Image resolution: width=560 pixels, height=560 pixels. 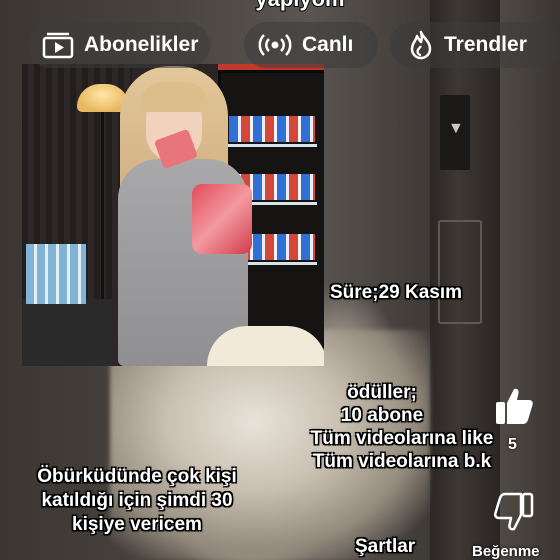 I want to click on trending-label: Trendler, so click(x=485, y=44).